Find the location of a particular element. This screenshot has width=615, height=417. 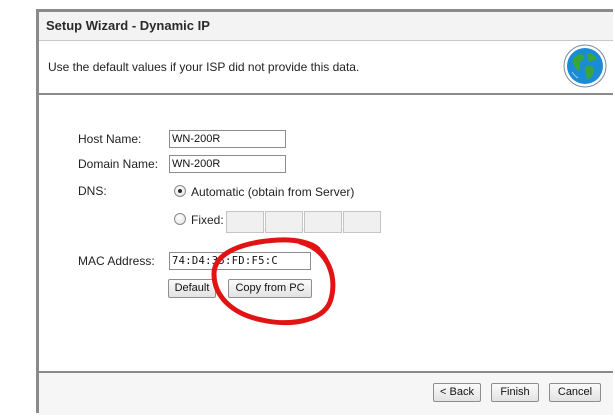

wizard-title: Setup Wizard - Dynamic IP is located at coordinates (128, 25).